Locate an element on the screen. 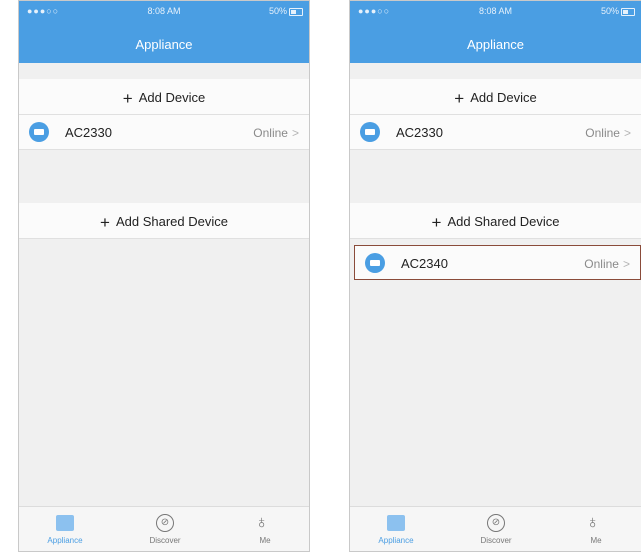 The width and height of the screenshot is (641, 552). shared-device-row: AC2340 Online > is located at coordinates (497, 262).